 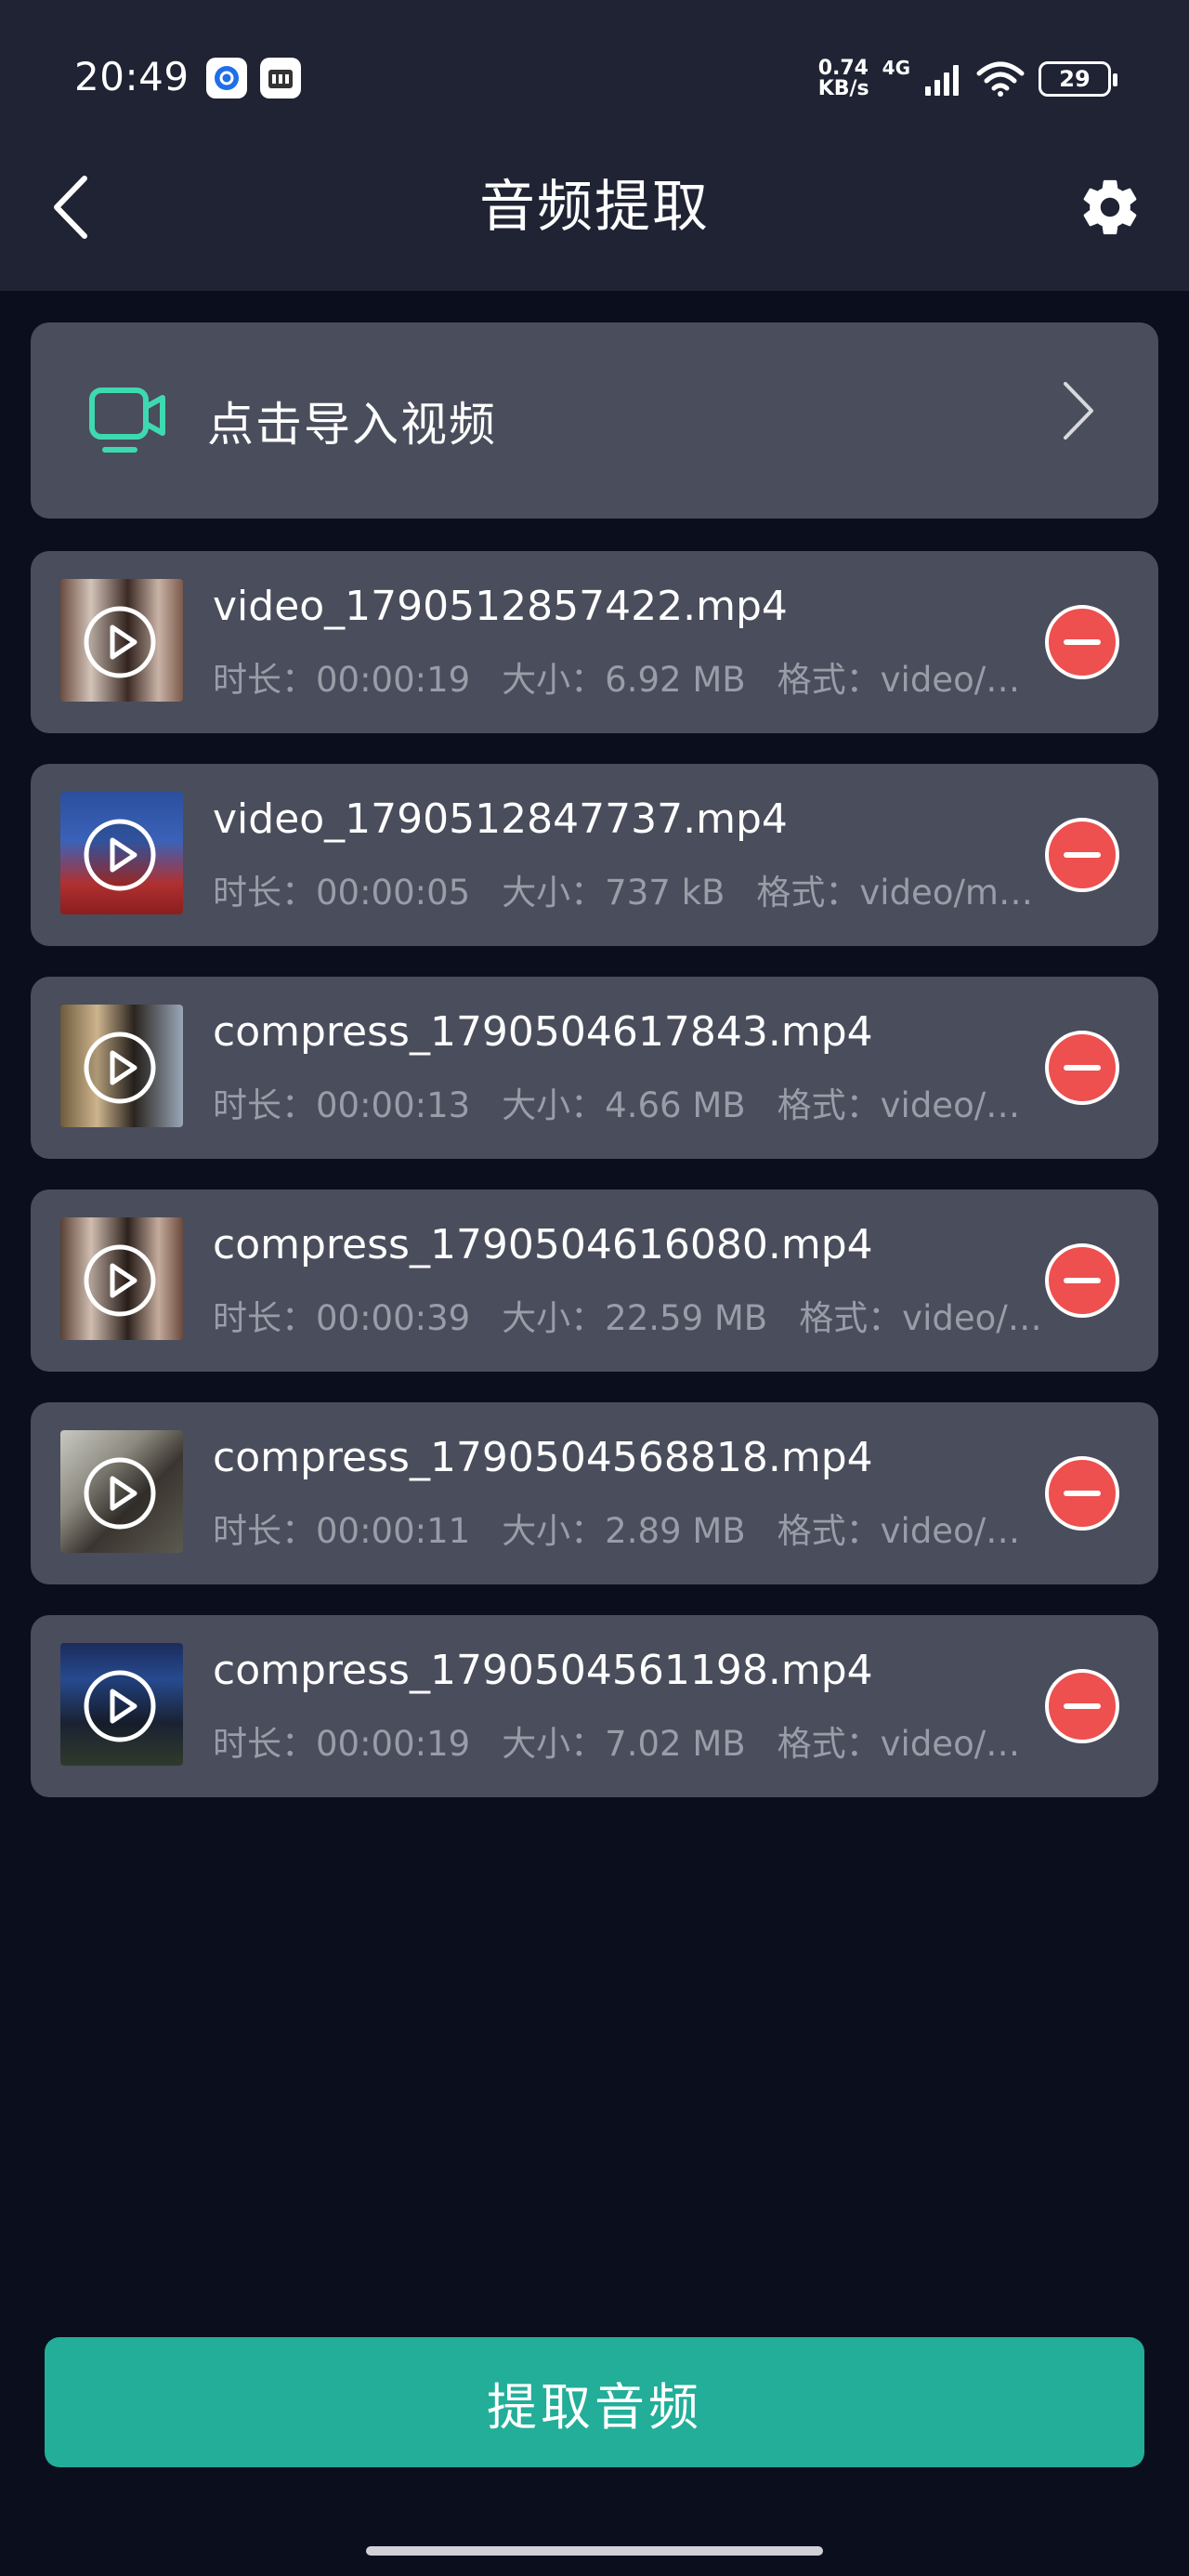 I want to click on file-size: 大小：22.59 MB, so click(x=635, y=1318).